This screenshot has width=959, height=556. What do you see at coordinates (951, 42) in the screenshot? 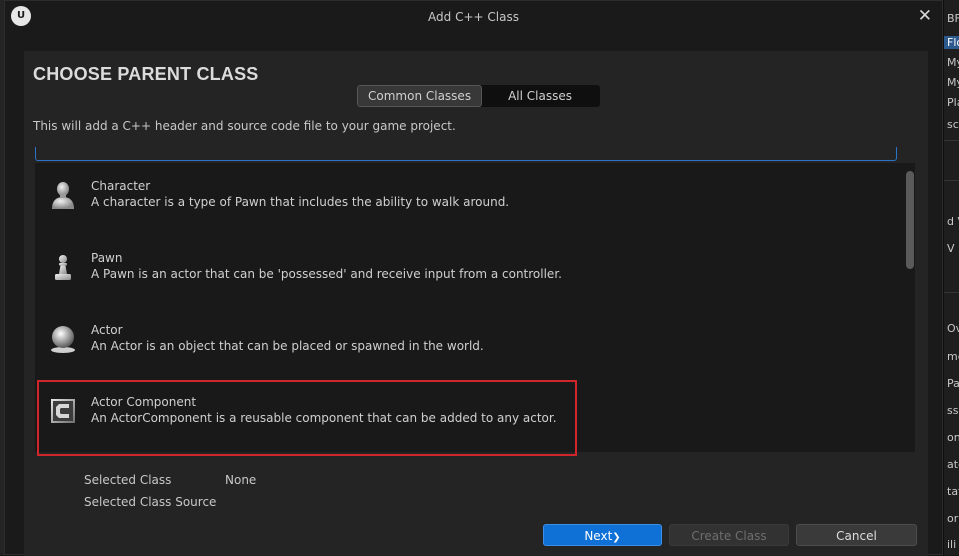
I see `background-panel-item: Flo` at bounding box center [951, 42].